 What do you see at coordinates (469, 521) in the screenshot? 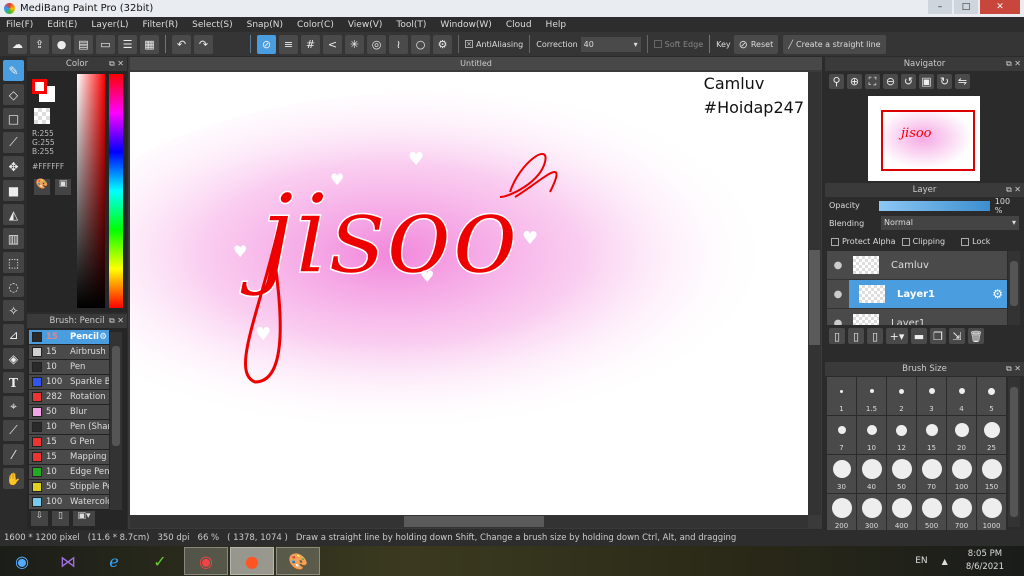
I see `canvas-horizontal-scrollbar` at bounding box center [469, 521].